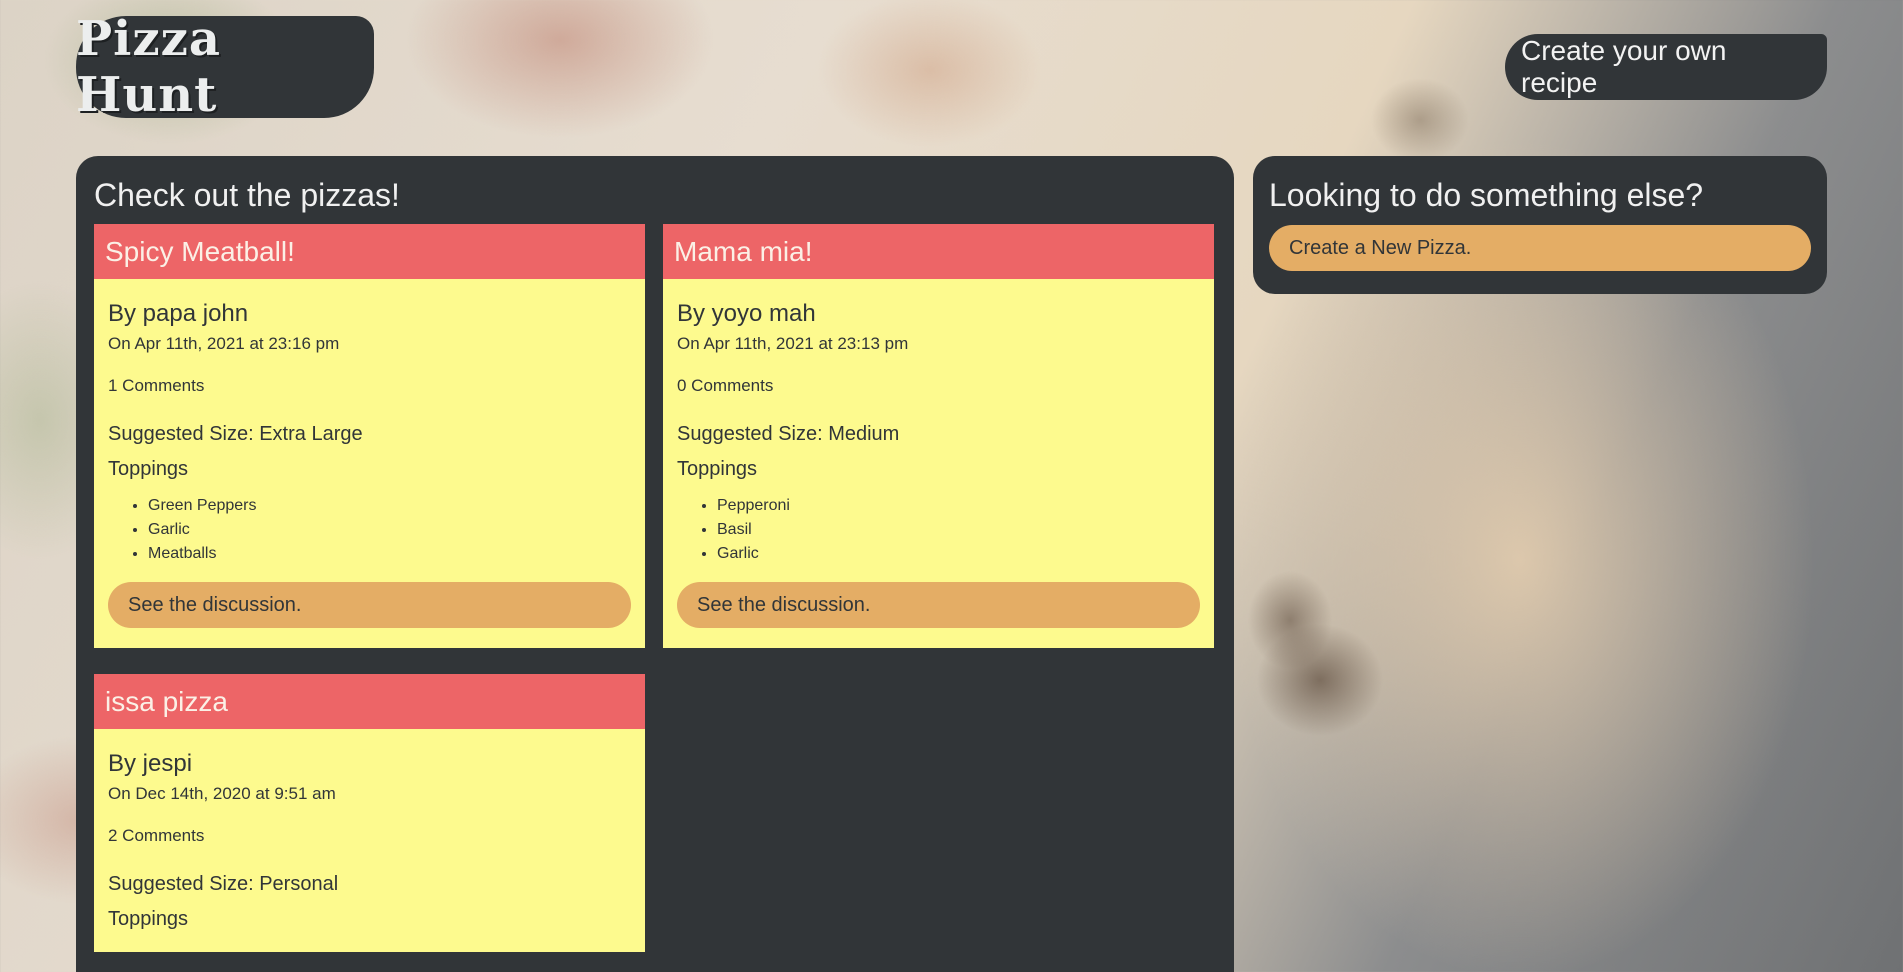  Describe the element at coordinates (958, 506) in the screenshot. I see `topping-item: Pepperoni` at that location.